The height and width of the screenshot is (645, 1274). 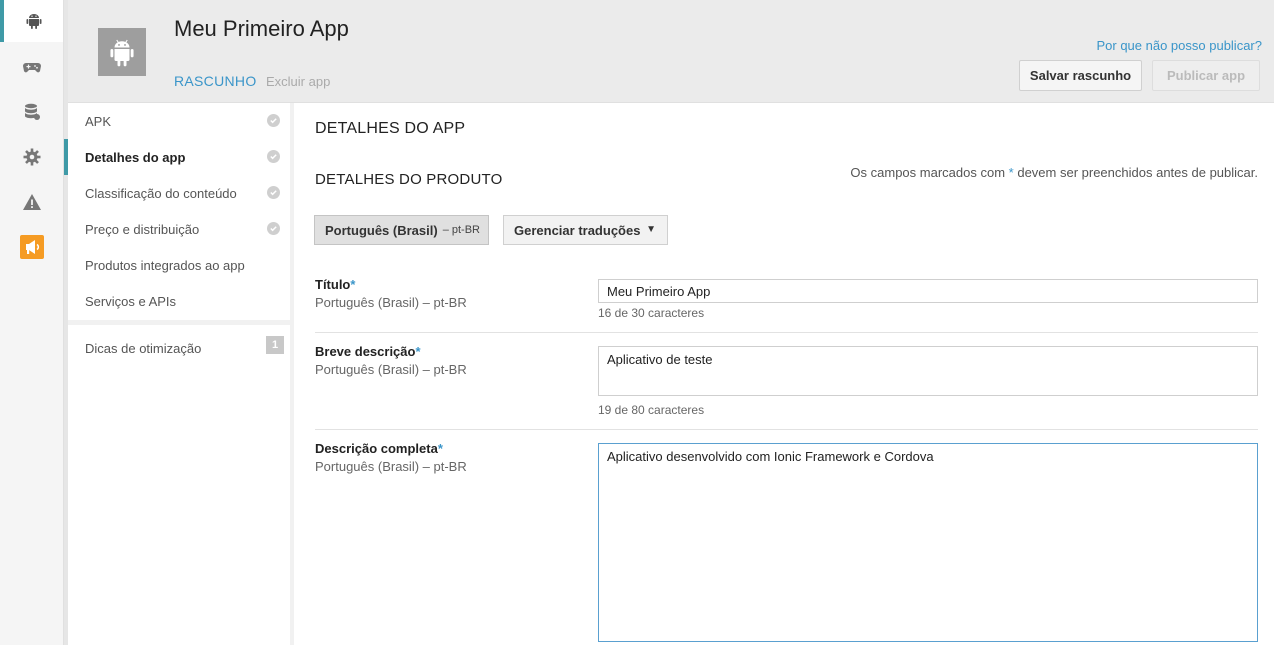 I want to click on rail-games, so click(x=31, y=66).